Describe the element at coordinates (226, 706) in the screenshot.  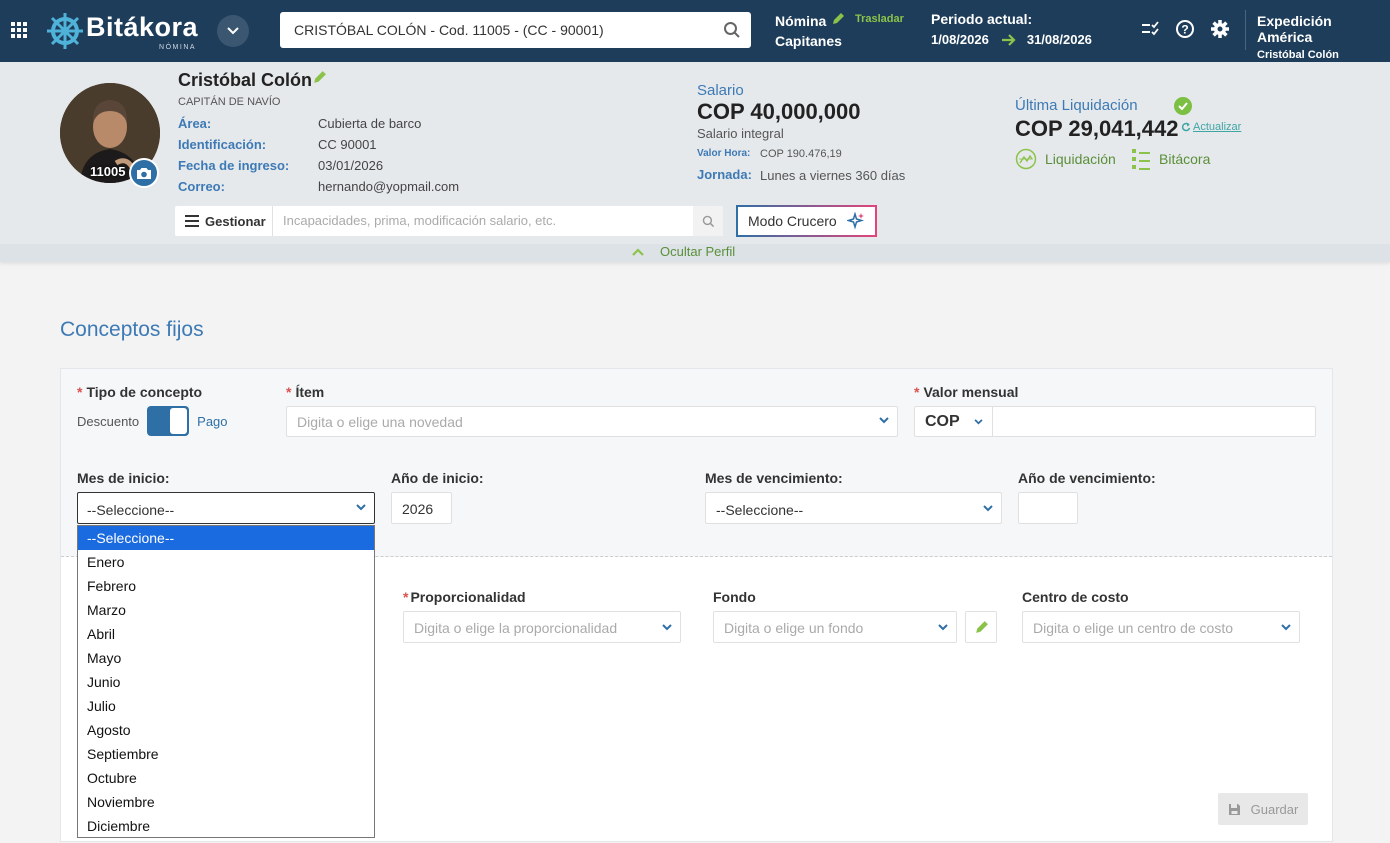
I see `month-option: Julio` at that location.